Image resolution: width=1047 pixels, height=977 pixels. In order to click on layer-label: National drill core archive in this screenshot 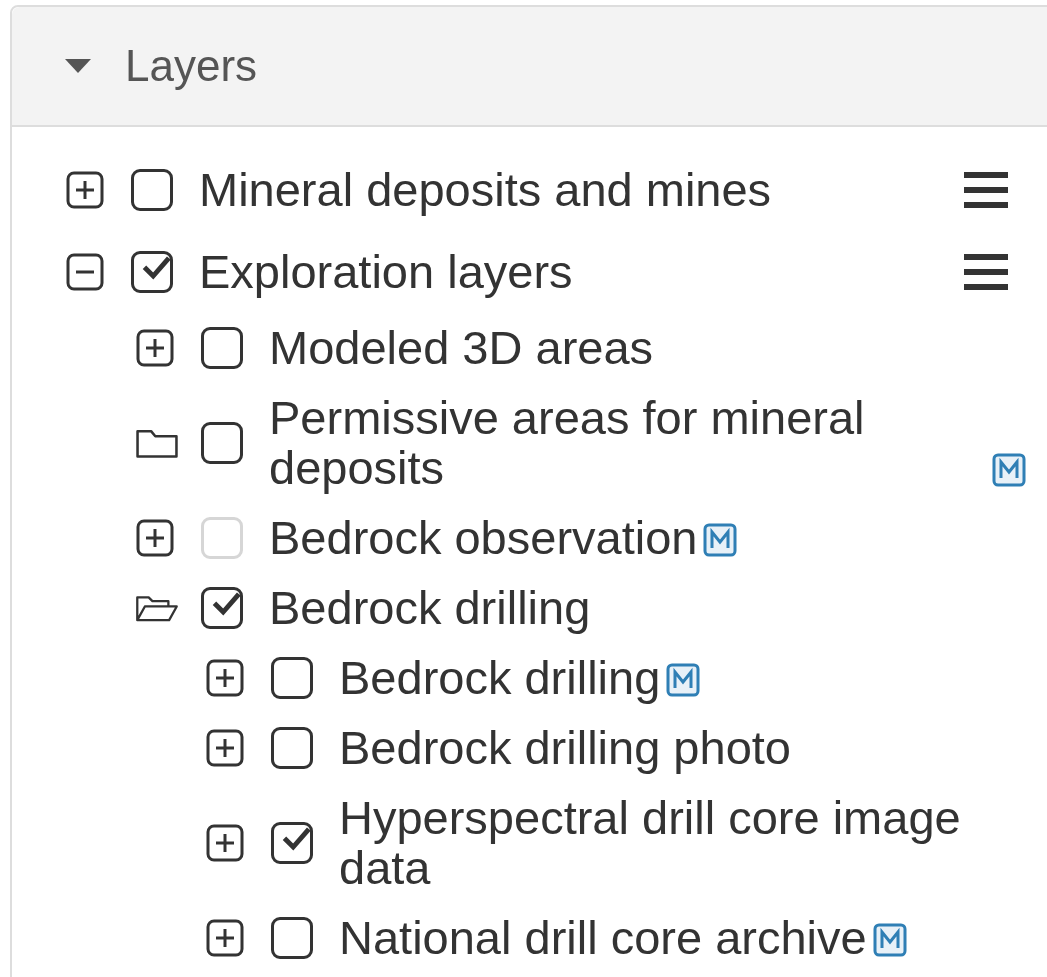, I will do `click(603, 938)`.